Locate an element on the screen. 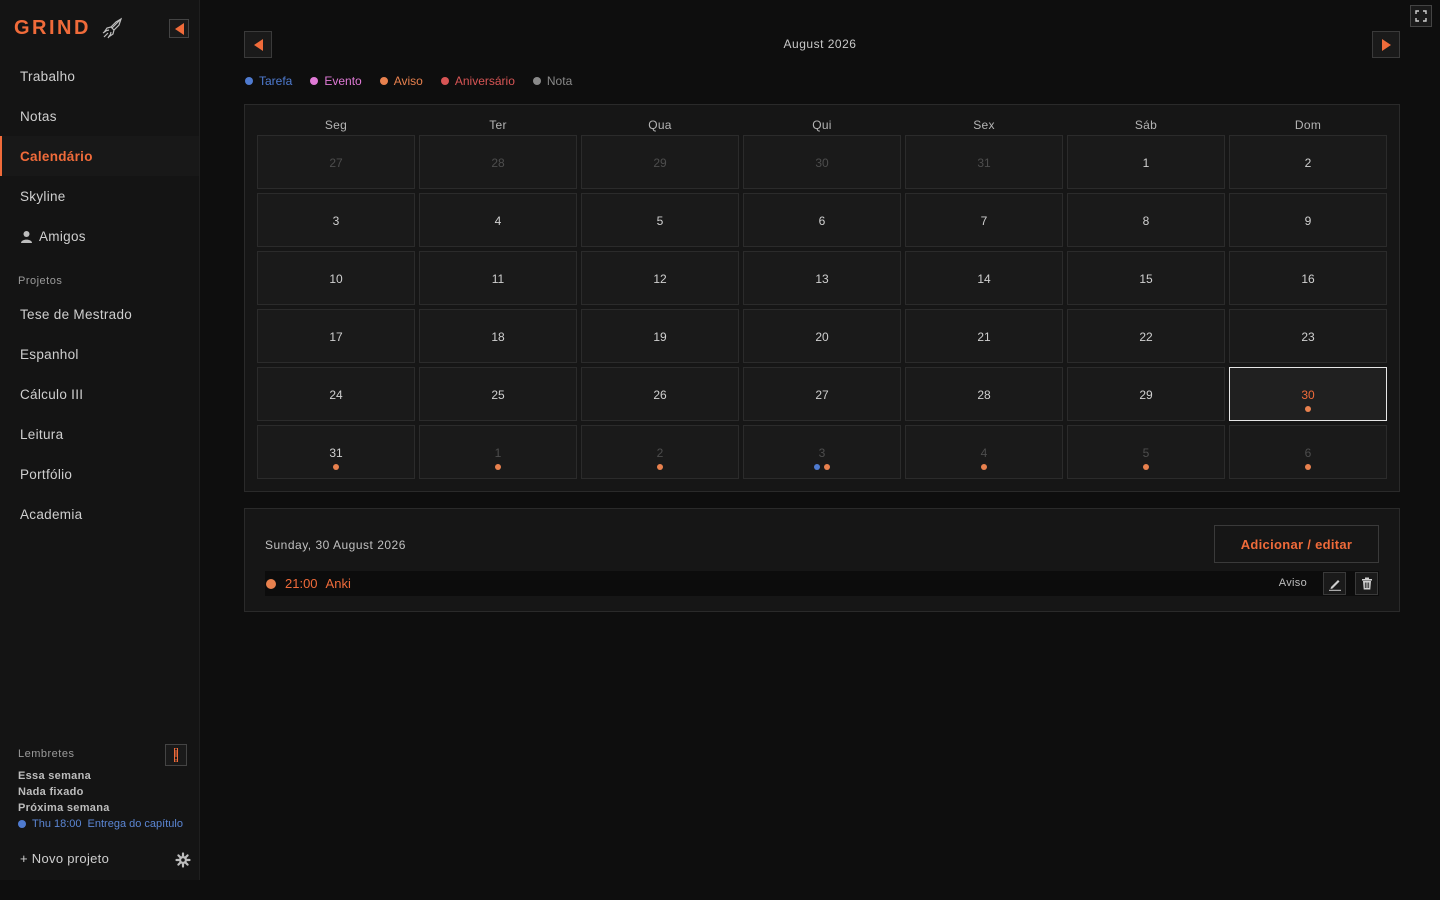  day-cell-selected: 30 is located at coordinates (1308, 394).